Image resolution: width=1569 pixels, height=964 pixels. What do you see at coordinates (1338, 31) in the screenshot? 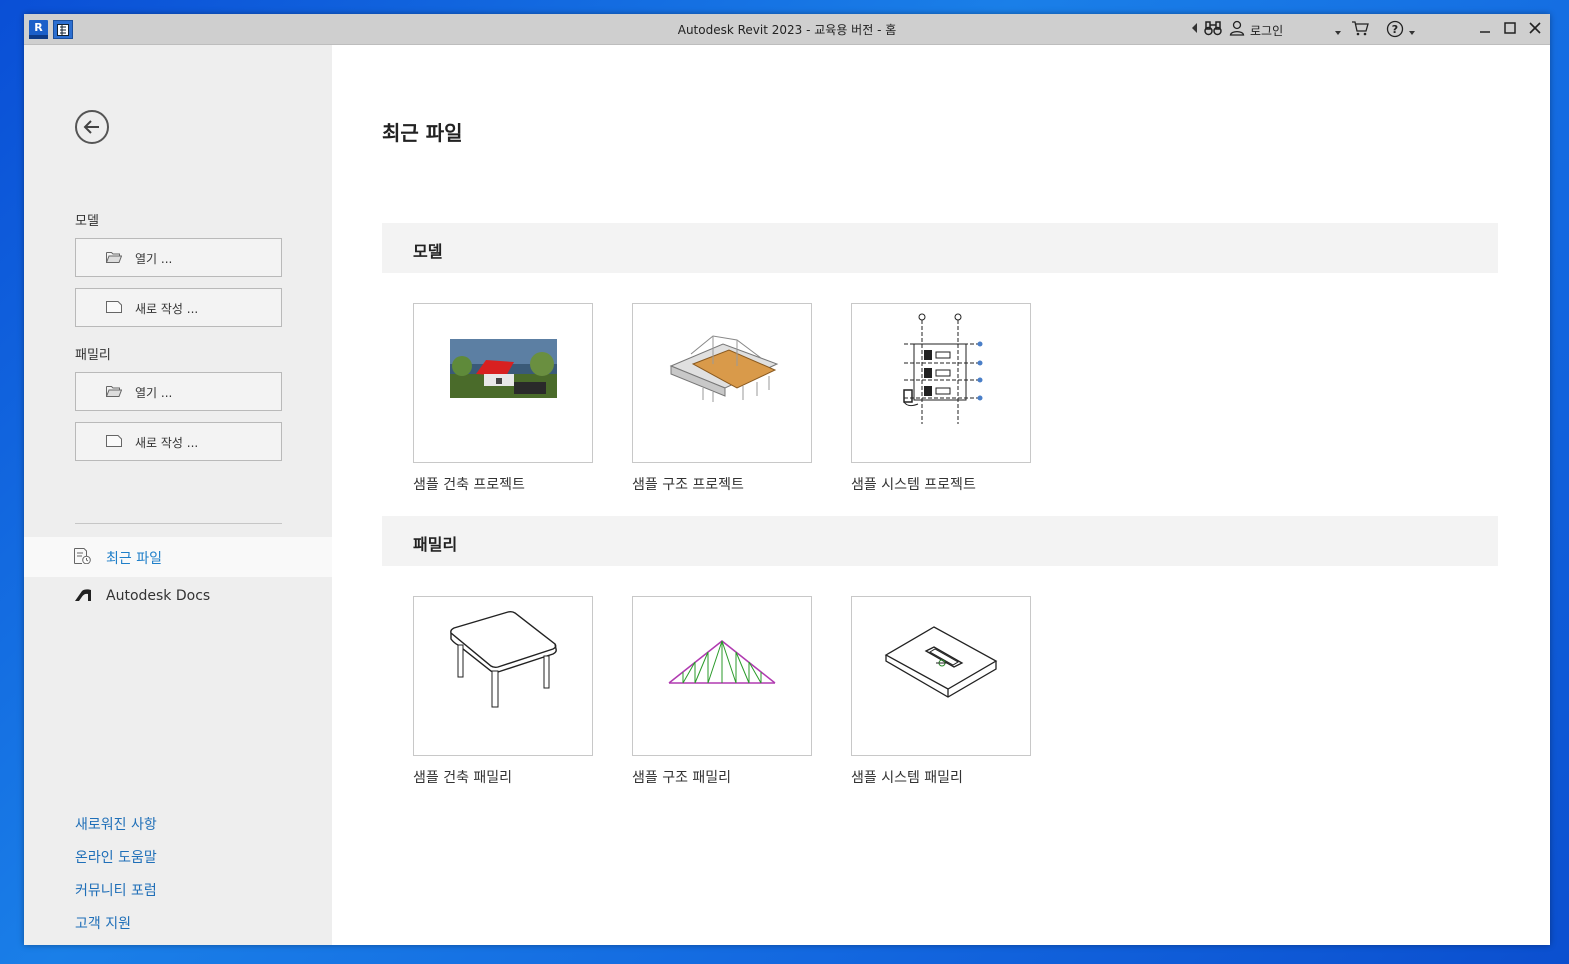
I see `login-dropdown-icon` at bounding box center [1338, 31].